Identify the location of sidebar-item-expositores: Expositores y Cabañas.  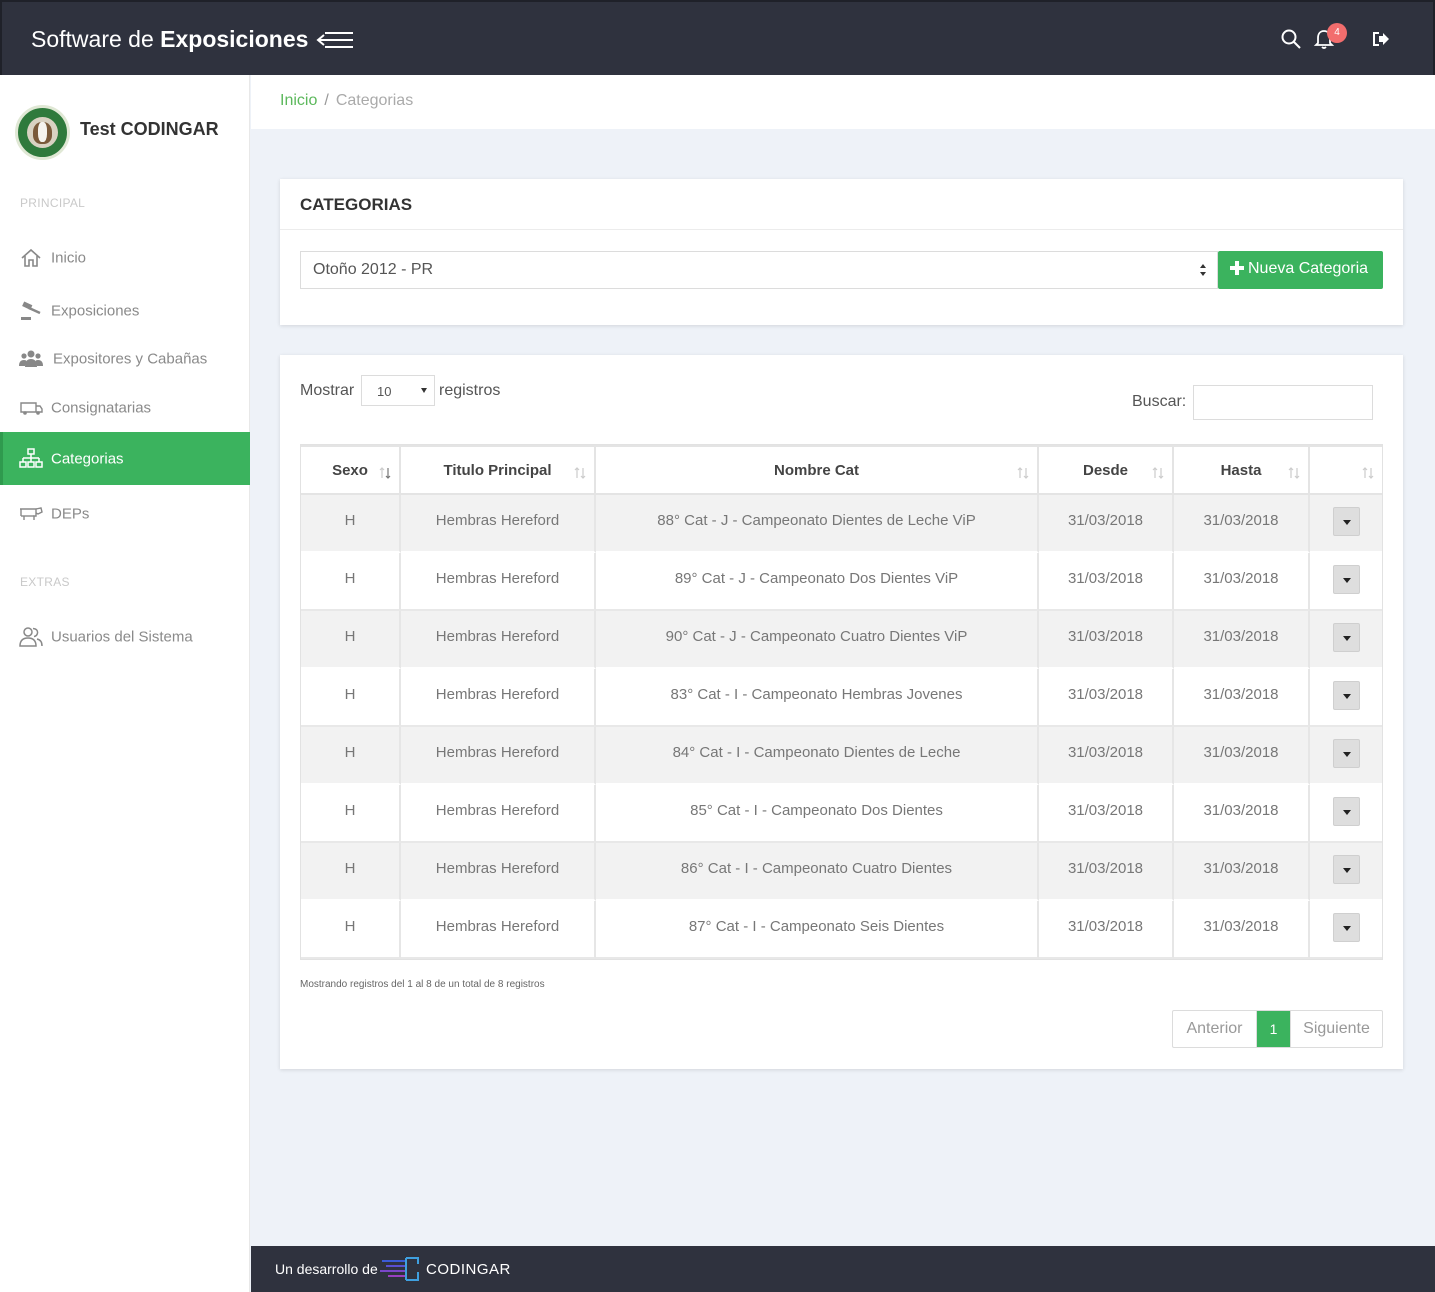
(125, 358).